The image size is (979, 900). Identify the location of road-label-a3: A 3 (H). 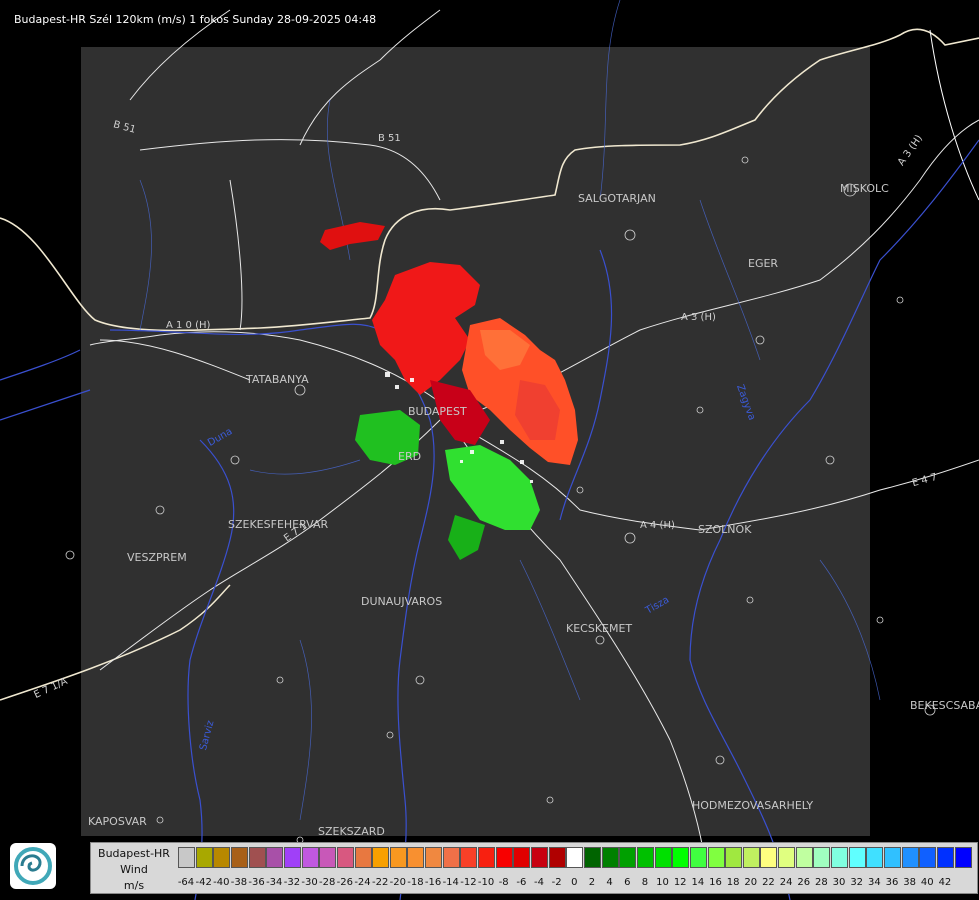
(698, 317).